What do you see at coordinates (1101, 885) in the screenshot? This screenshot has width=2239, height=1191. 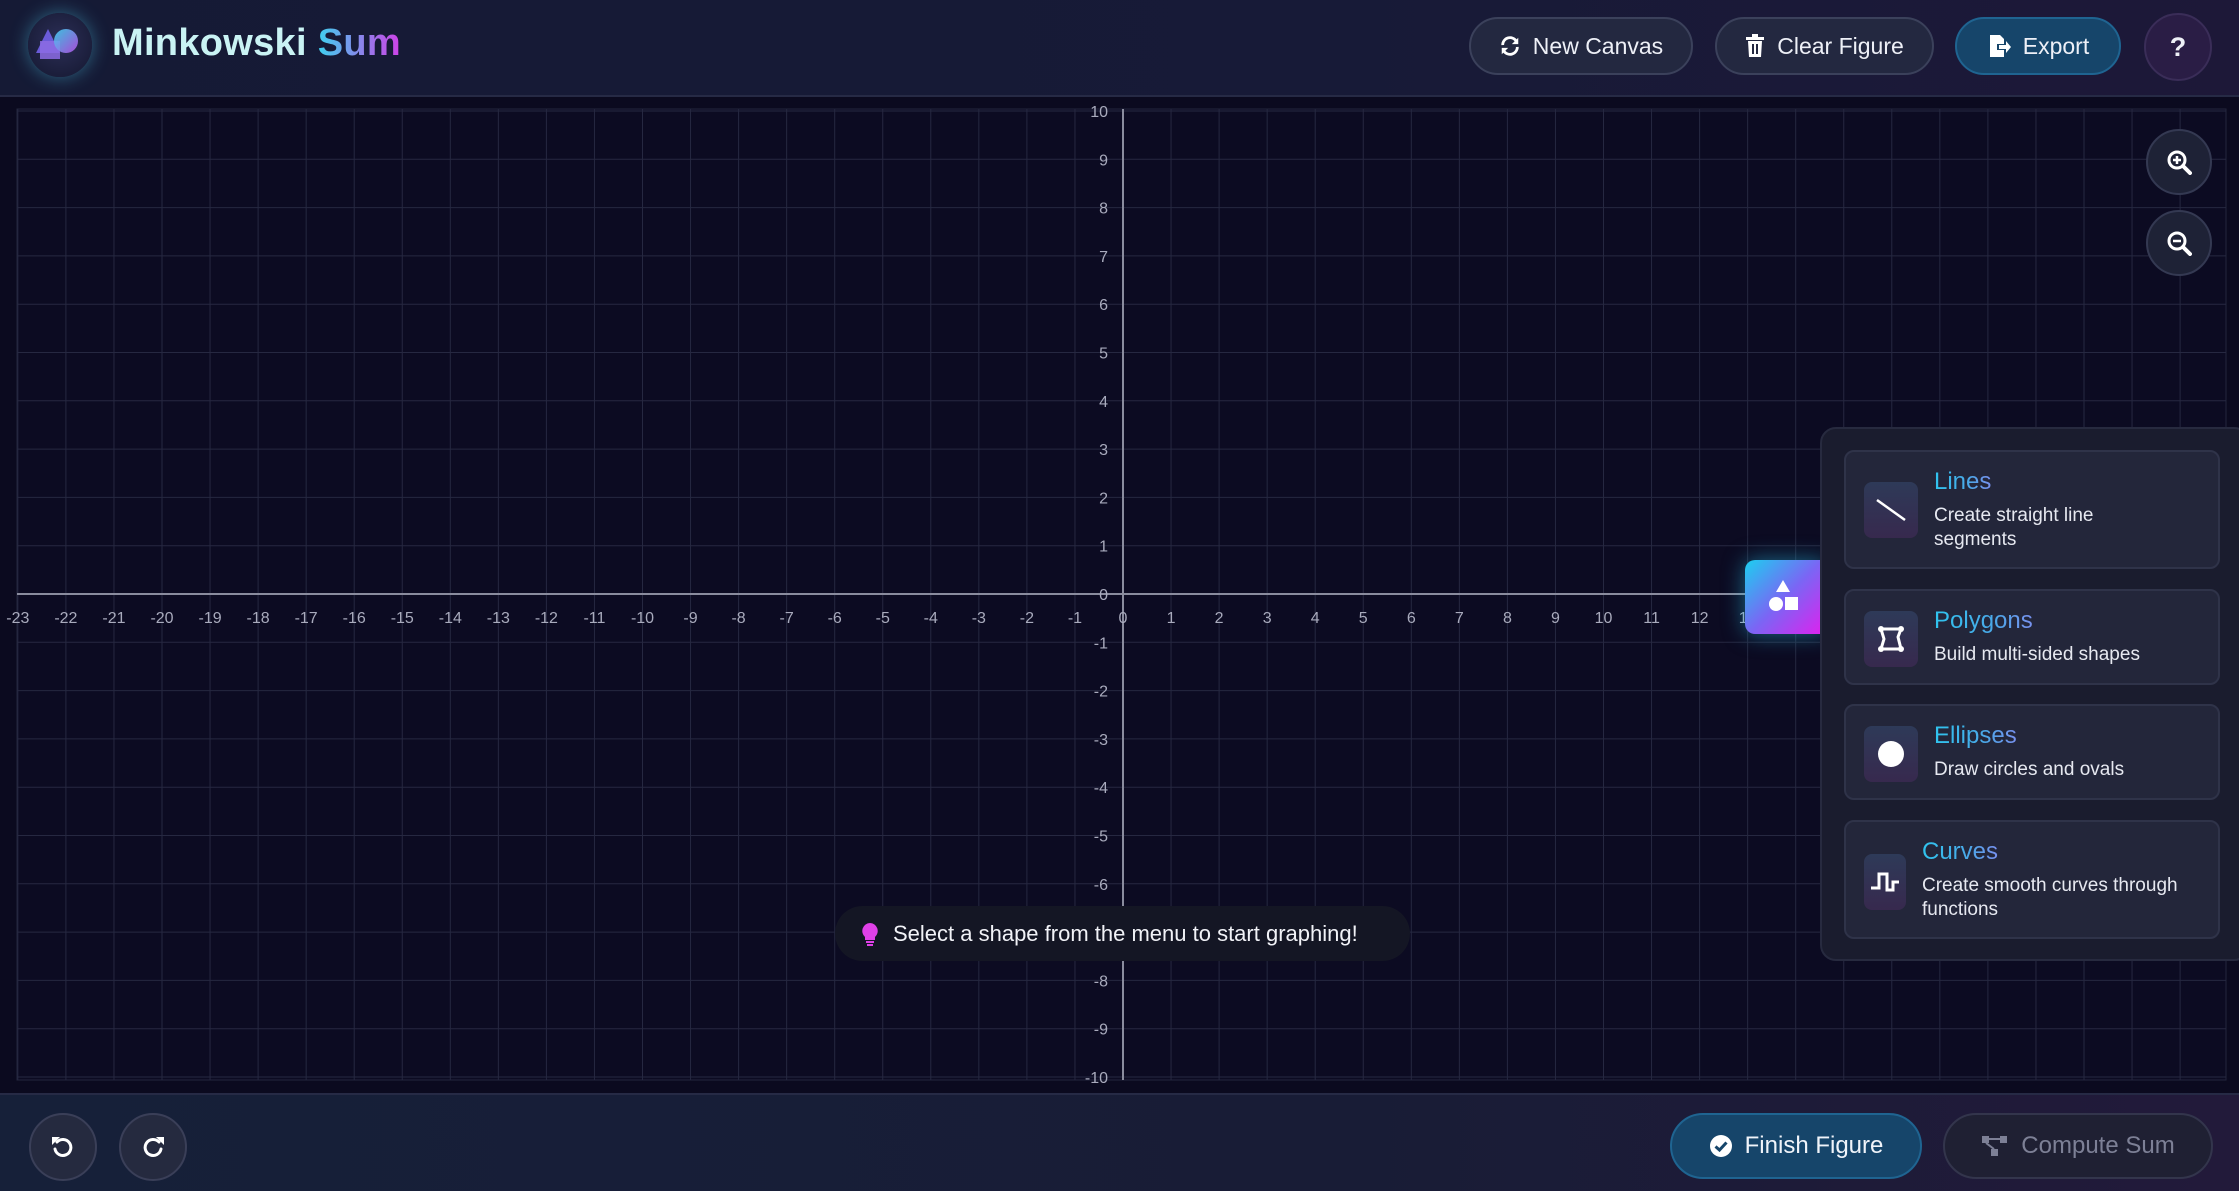 I see `y-tick-label: -6` at bounding box center [1101, 885].